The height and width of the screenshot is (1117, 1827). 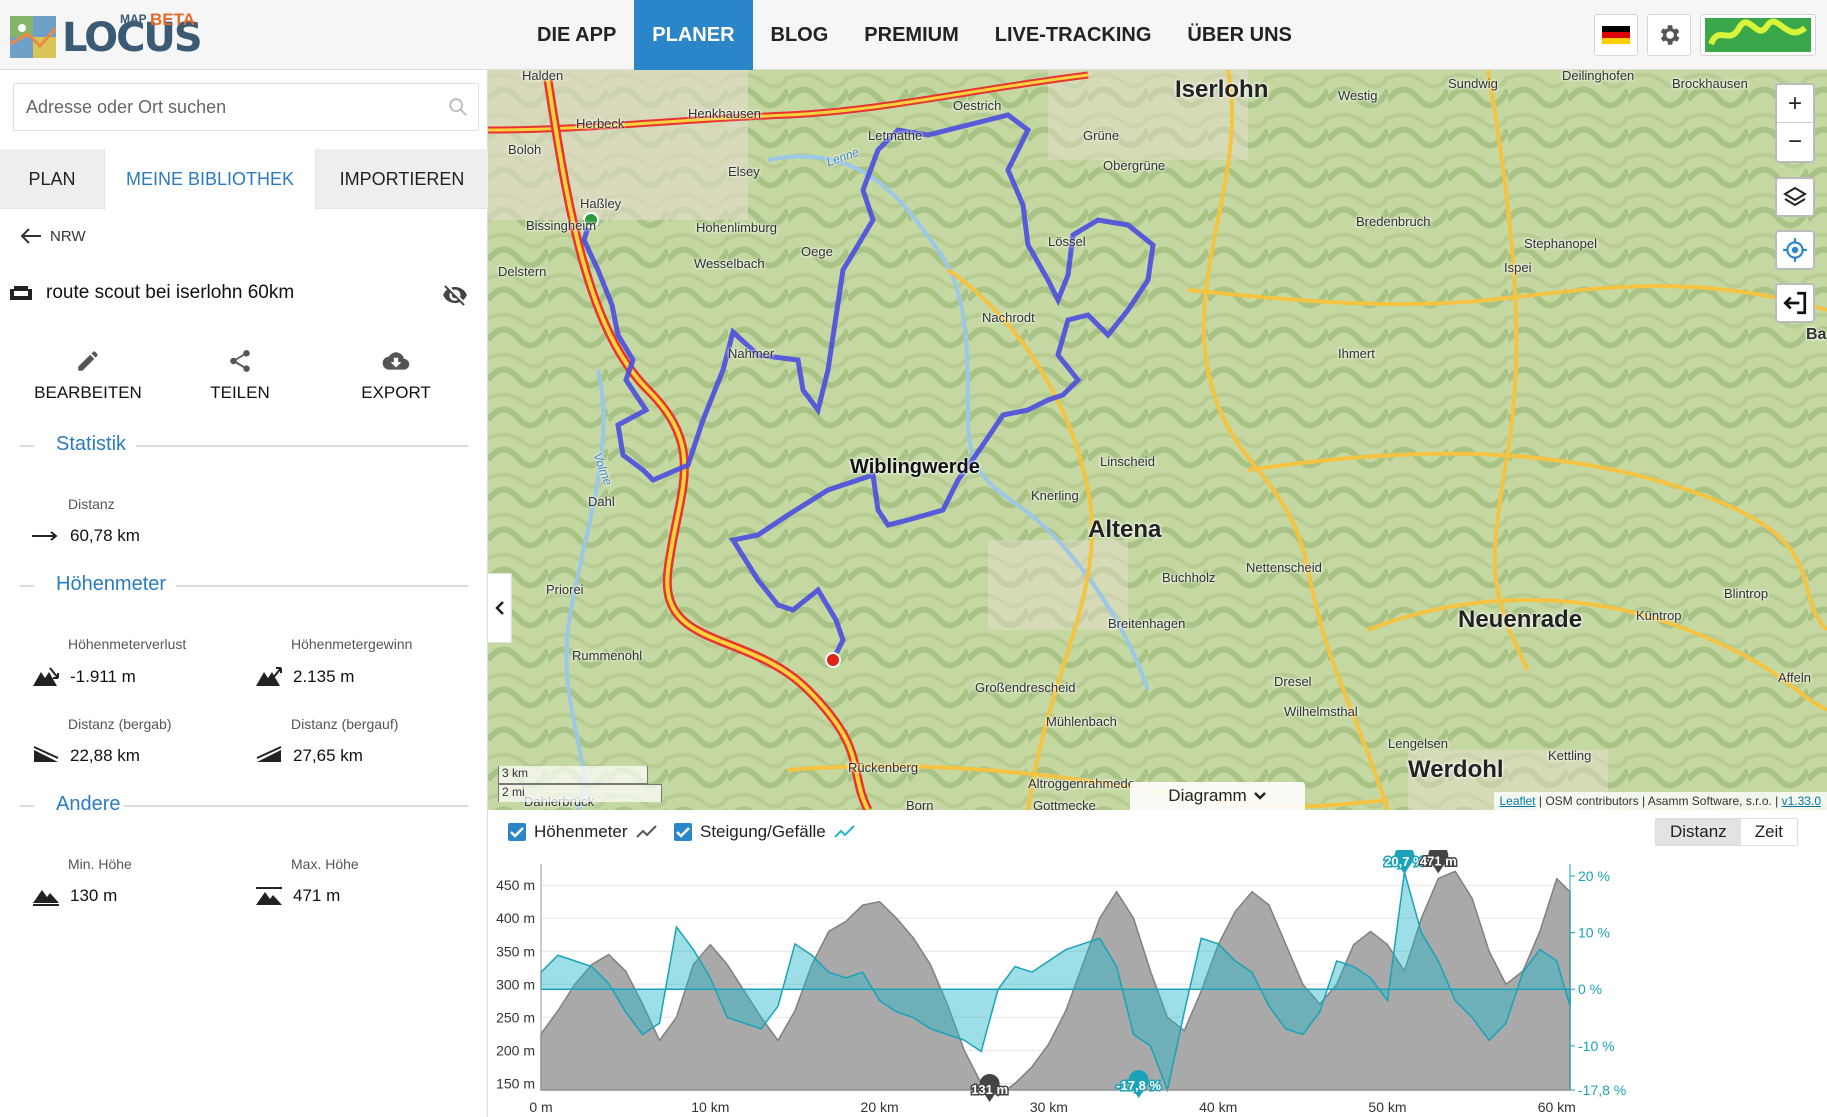 What do you see at coordinates (402, 179) in the screenshot?
I see `tab-importieren: IMPORTIEREN` at bounding box center [402, 179].